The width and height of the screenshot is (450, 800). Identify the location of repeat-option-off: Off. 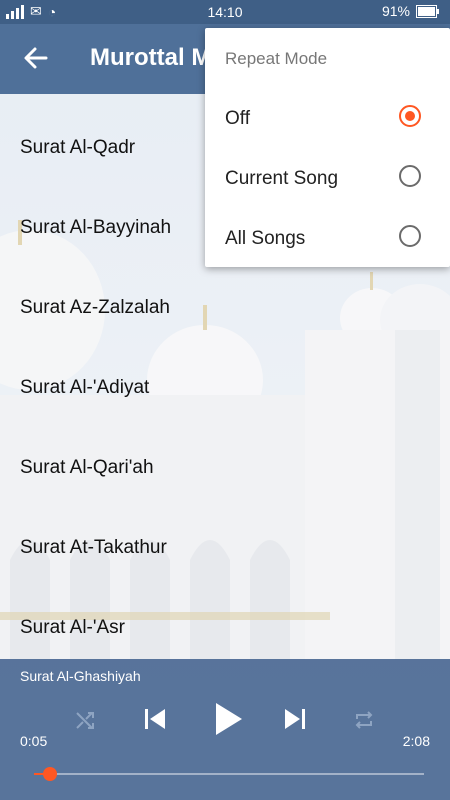
(327, 118).